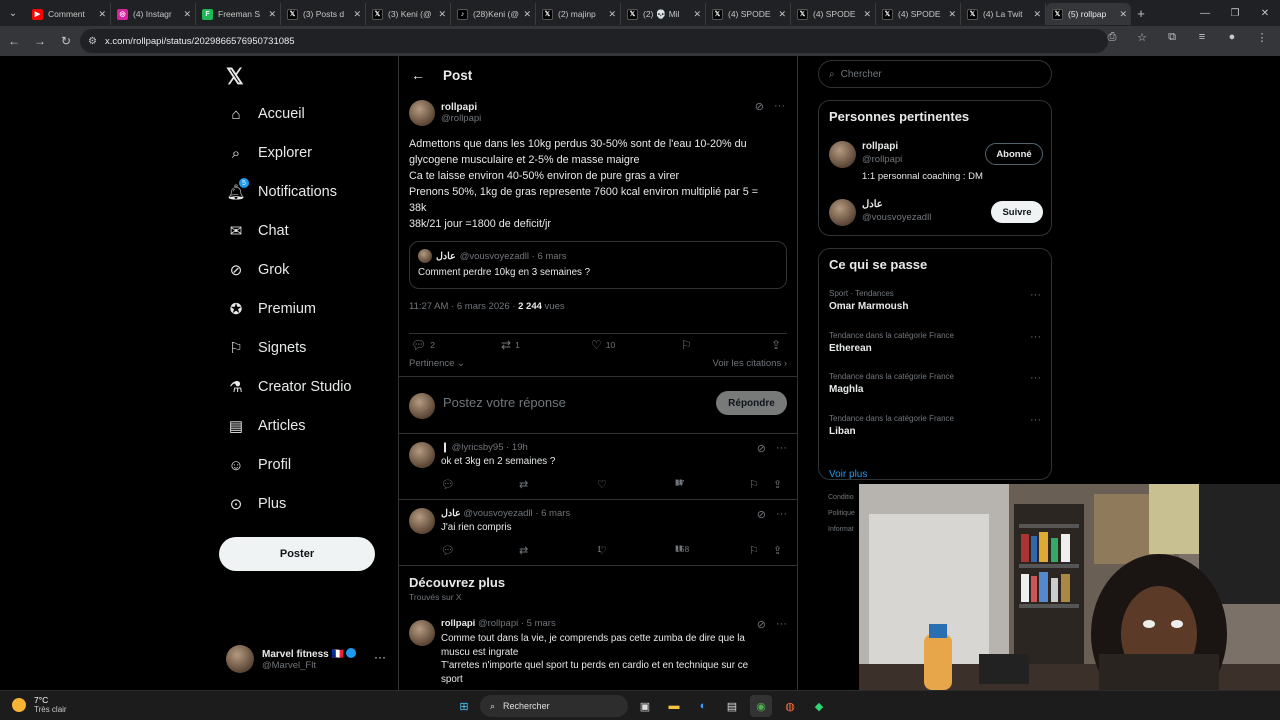 The image size is (1280, 720). I want to click on tab-10: 𝕏 (4) SPODE ✕, so click(833, 14).